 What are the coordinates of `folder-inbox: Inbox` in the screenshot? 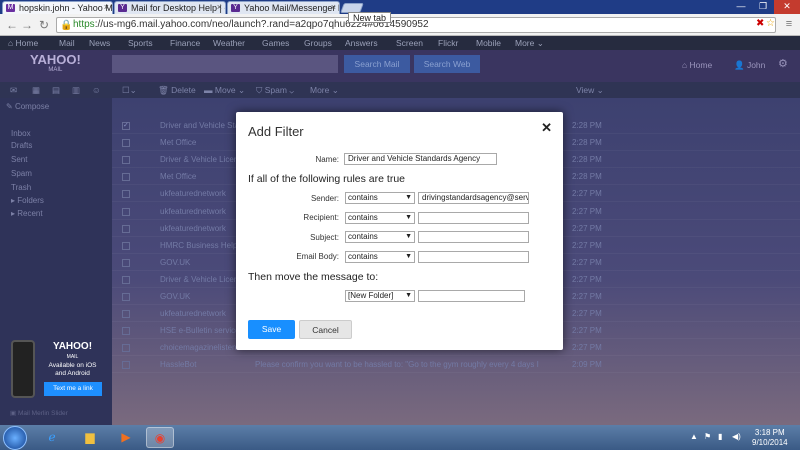 It's located at (21, 133).